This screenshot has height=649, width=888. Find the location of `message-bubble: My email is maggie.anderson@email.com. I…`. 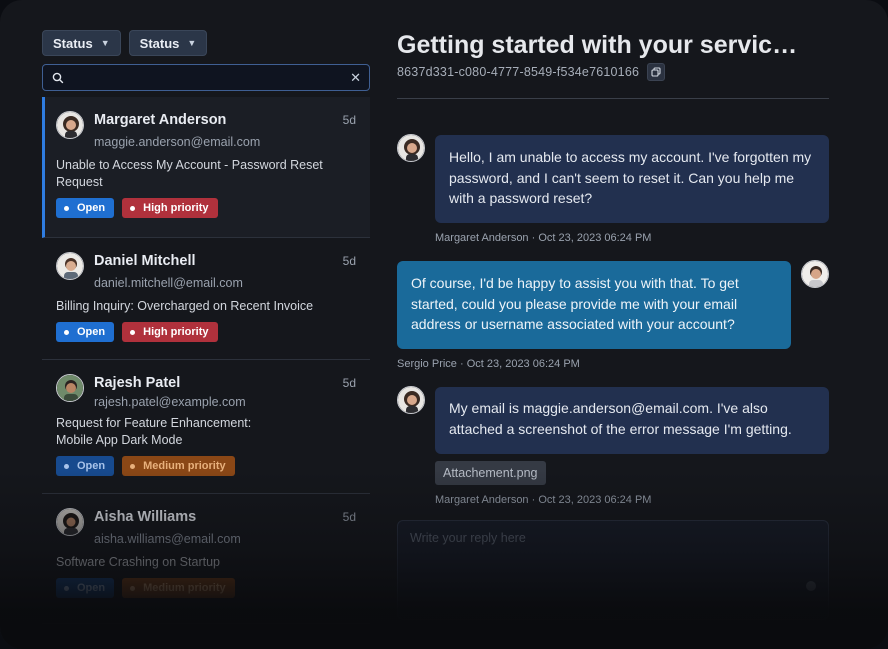

message-bubble: My email is maggie.anderson@email.com. I… is located at coordinates (632, 420).